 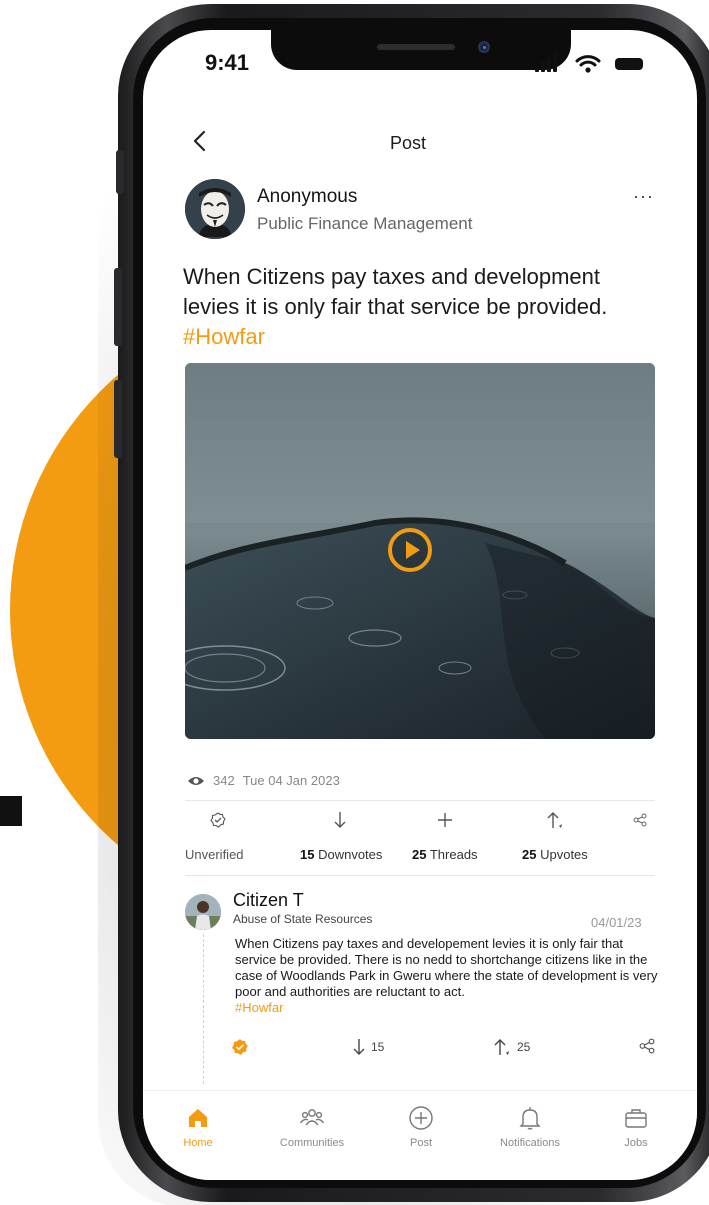 I want to click on comment-share-button, so click(x=647, y=1046).